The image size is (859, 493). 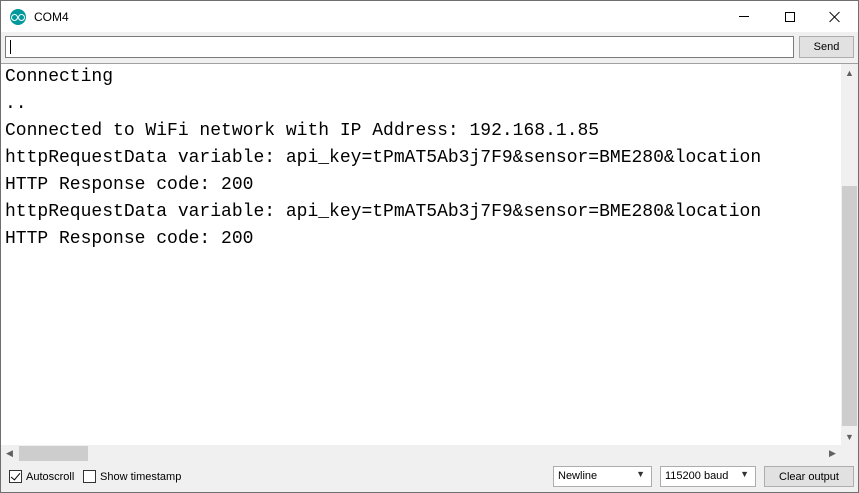 I want to click on checkbox-checked-icon, so click(x=15, y=476).